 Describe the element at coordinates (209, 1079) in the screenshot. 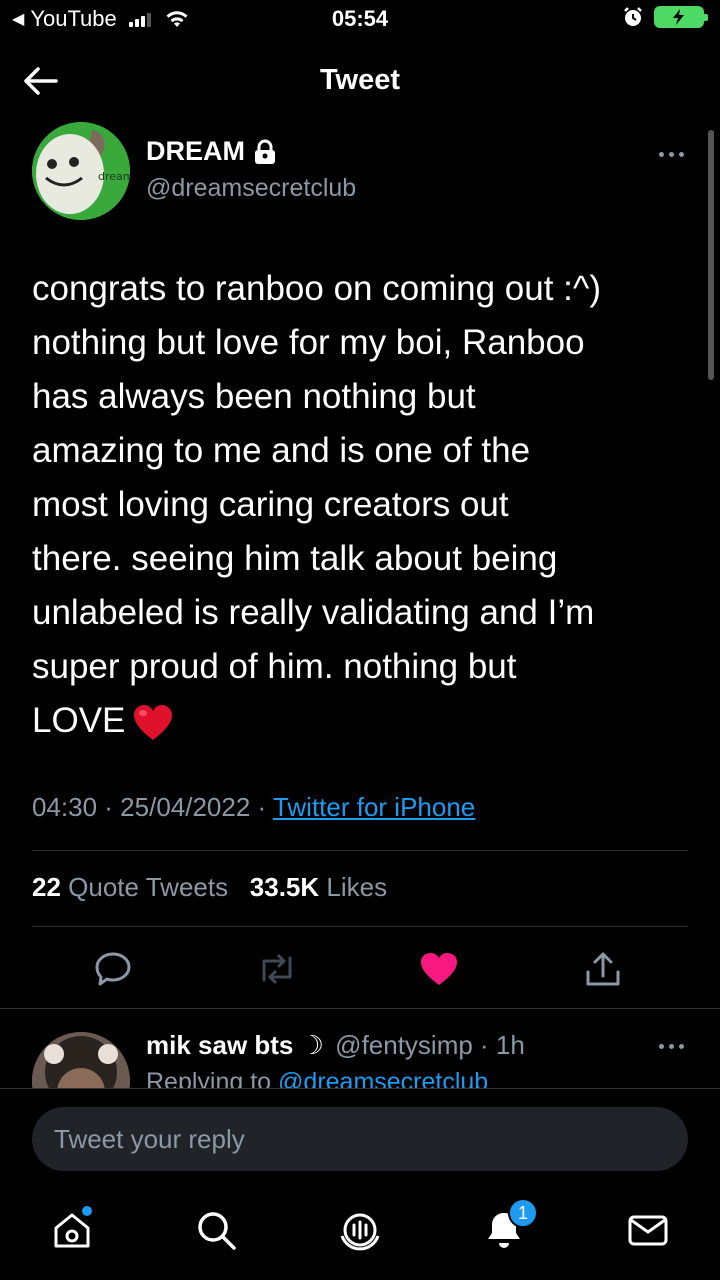

I see `replying-to-prefix: Replying to` at that location.